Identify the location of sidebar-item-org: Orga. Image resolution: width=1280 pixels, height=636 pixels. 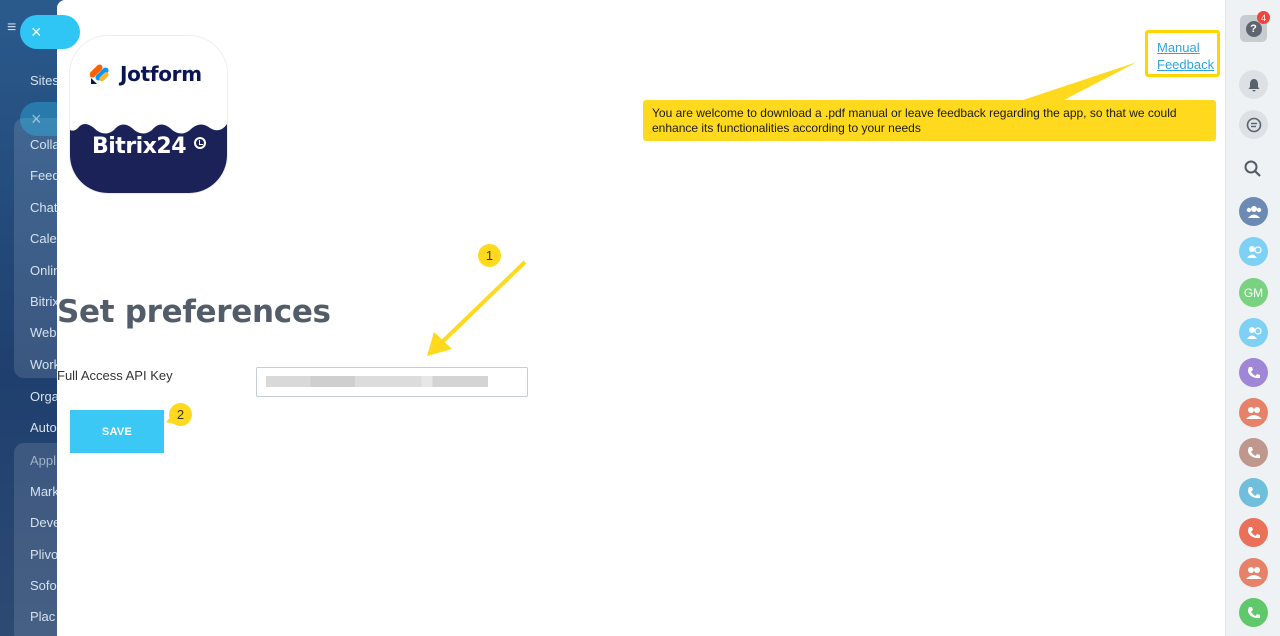
(44, 396).